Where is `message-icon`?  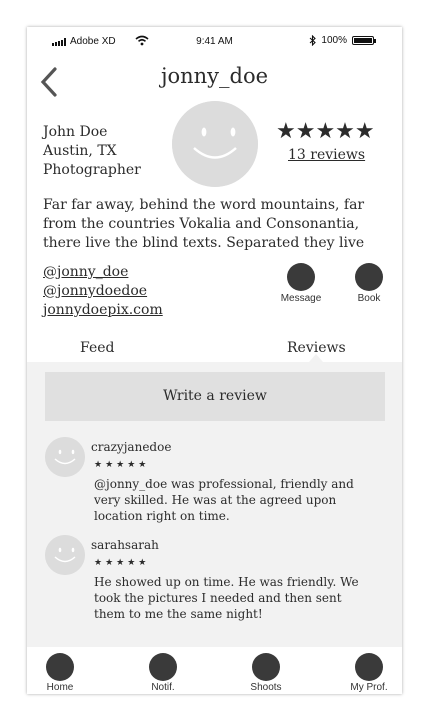 message-icon is located at coordinates (301, 277).